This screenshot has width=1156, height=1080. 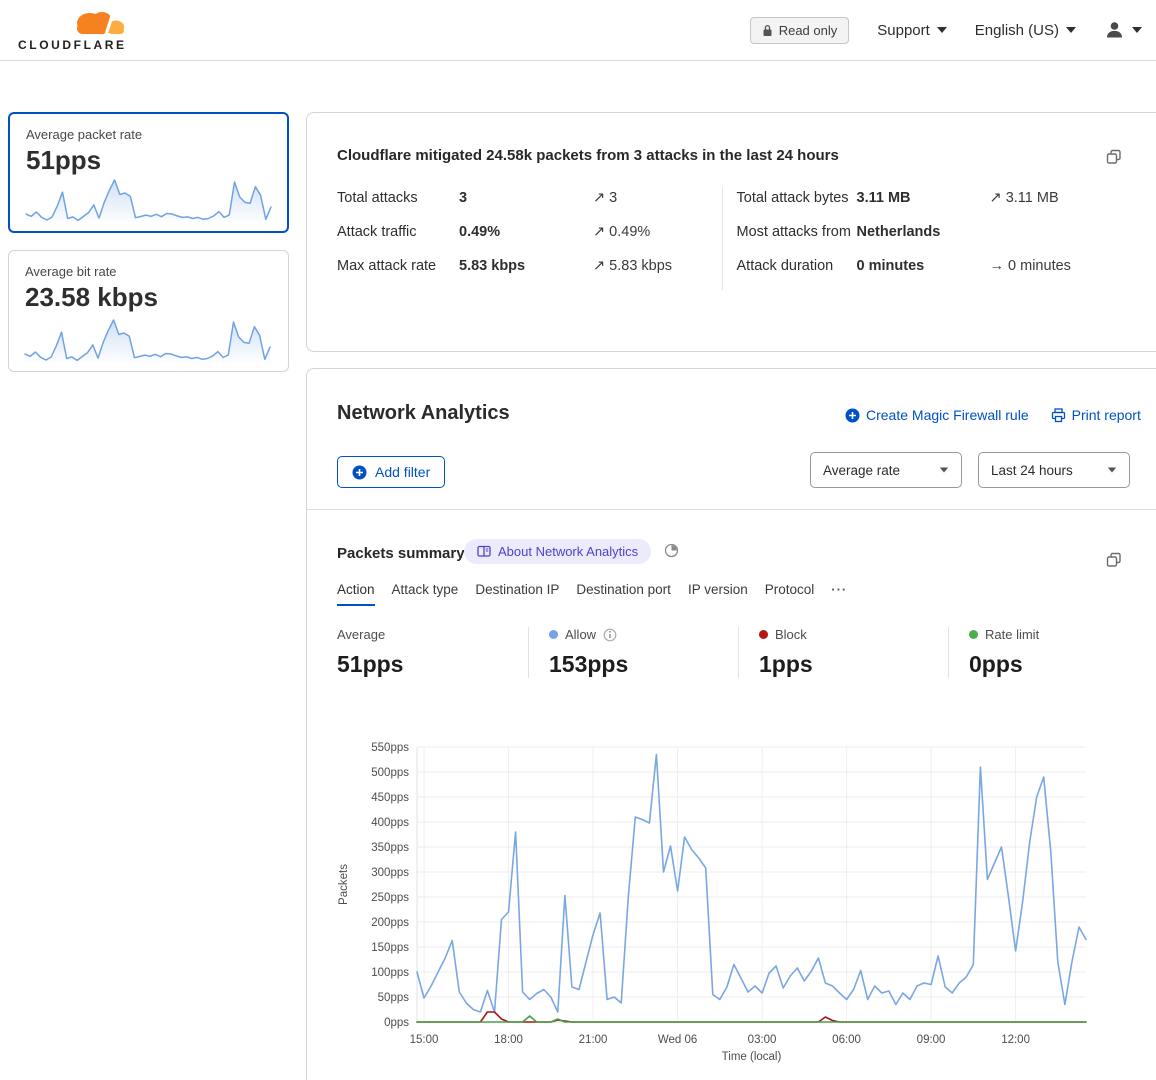 I want to click on stat-value: 0.49%, so click(x=480, y=232).